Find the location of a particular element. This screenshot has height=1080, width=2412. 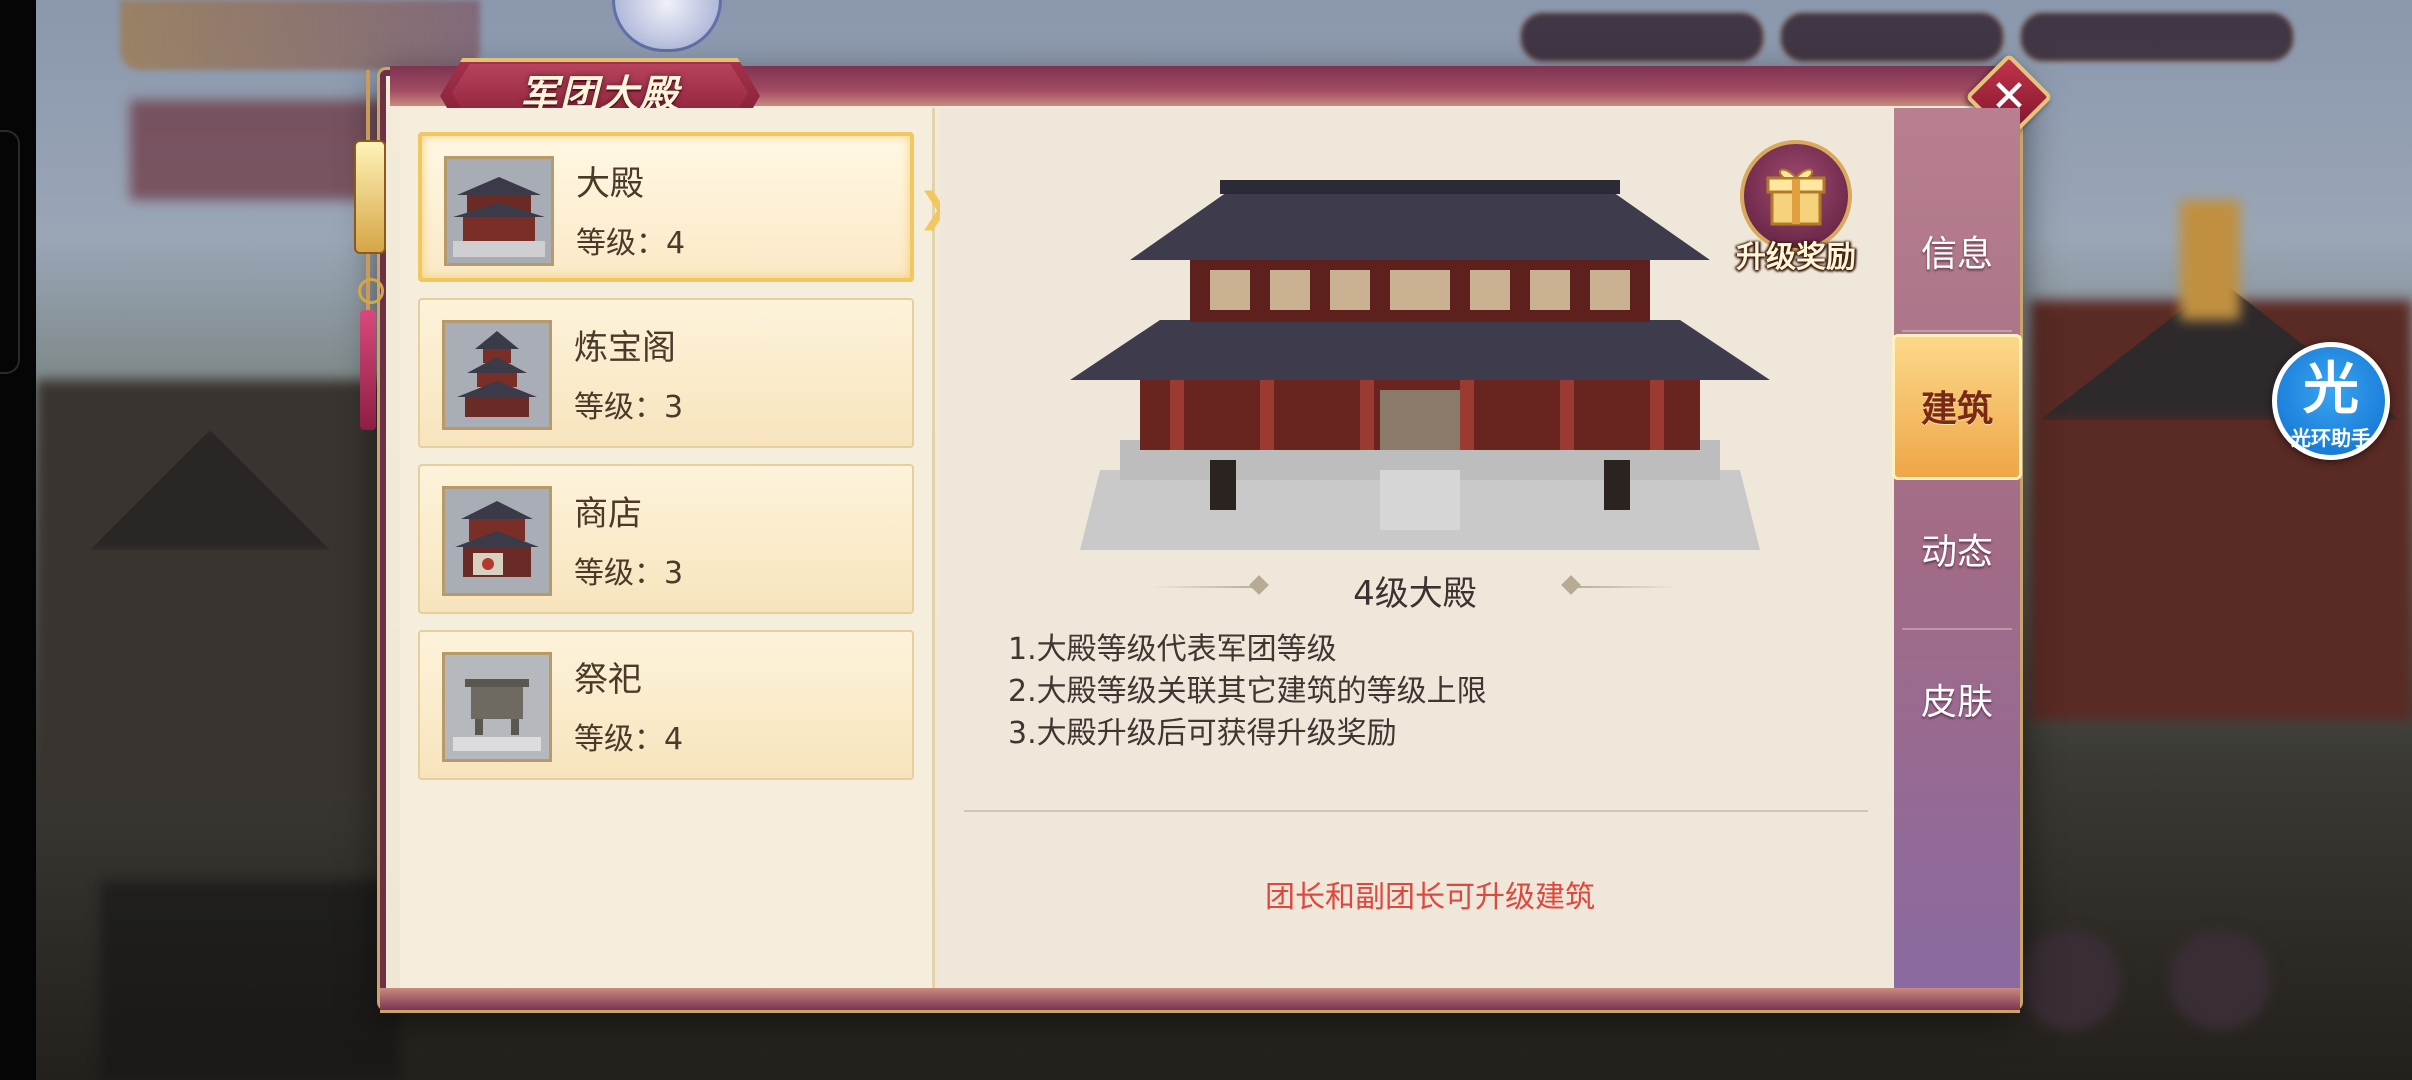

halo-helper-icon: 光 is located at coordinates (2331, 384).